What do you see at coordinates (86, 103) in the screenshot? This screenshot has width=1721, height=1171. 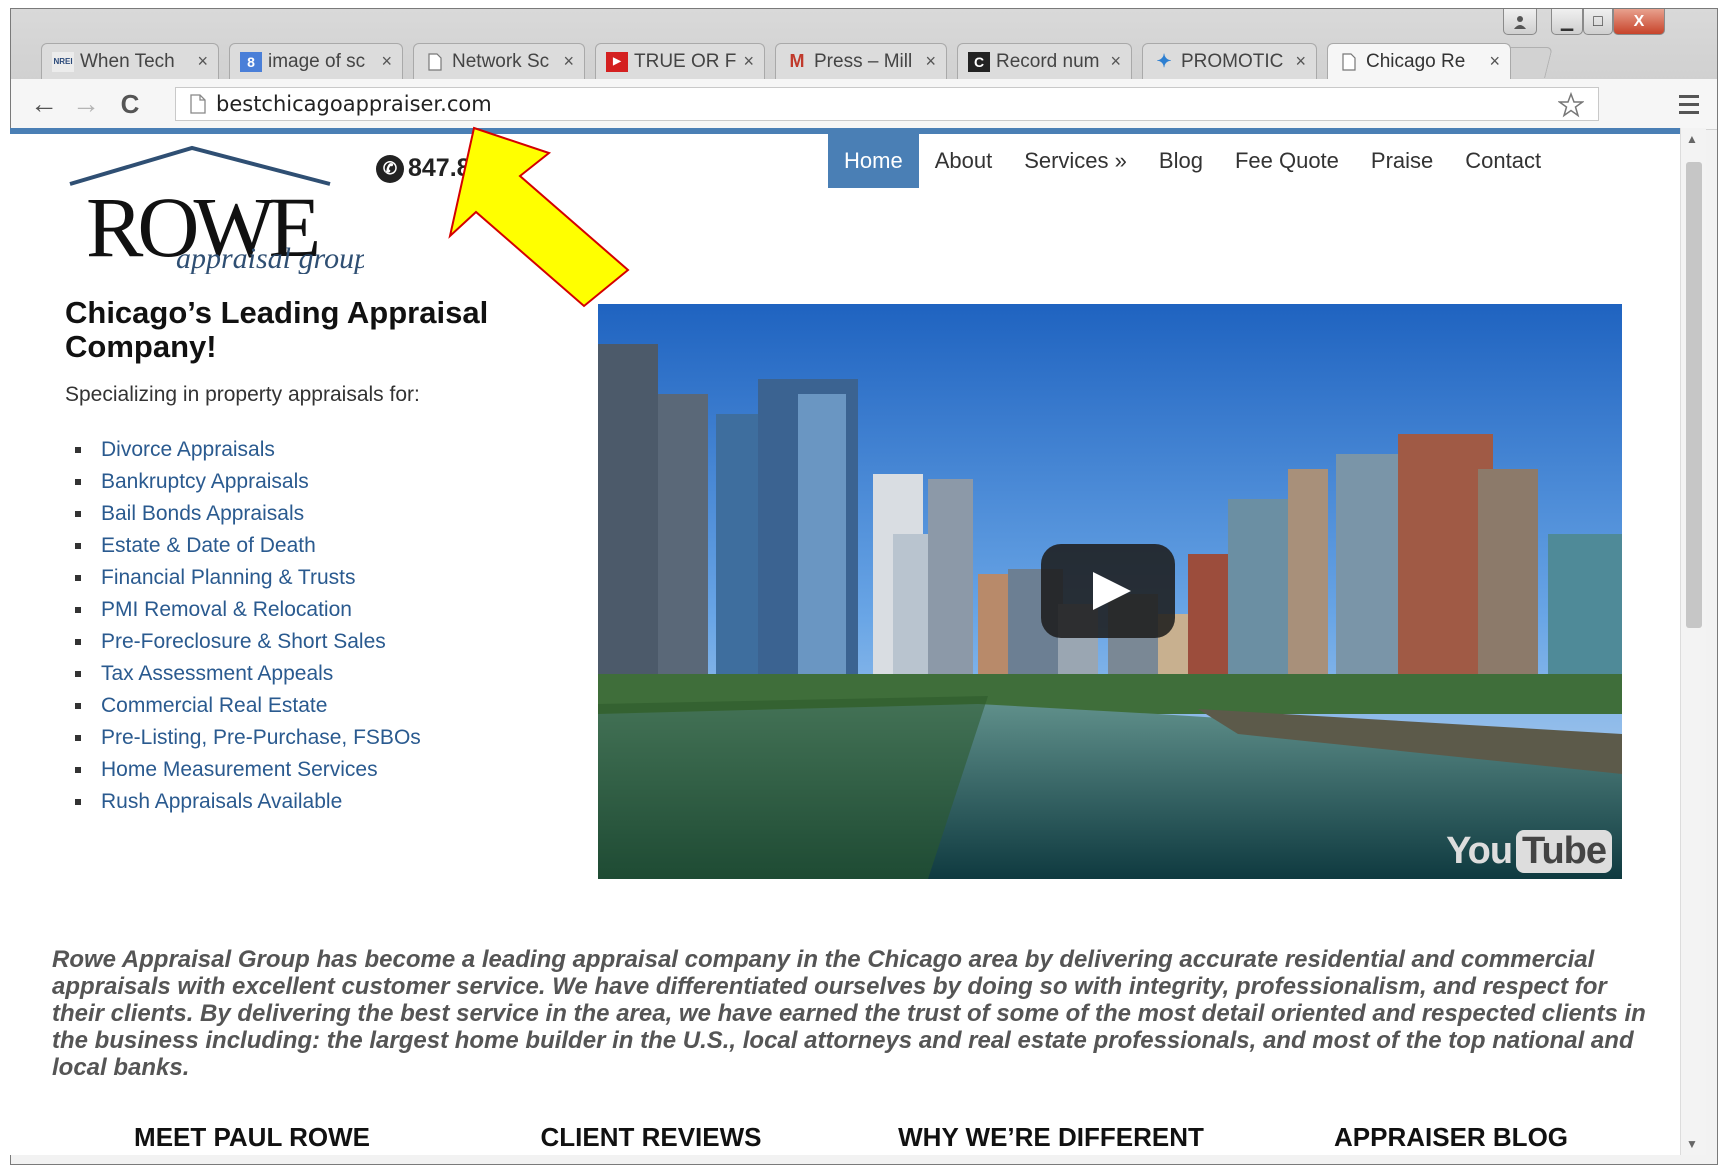 I see `forward-button: →` at bounding box center [86, 103].